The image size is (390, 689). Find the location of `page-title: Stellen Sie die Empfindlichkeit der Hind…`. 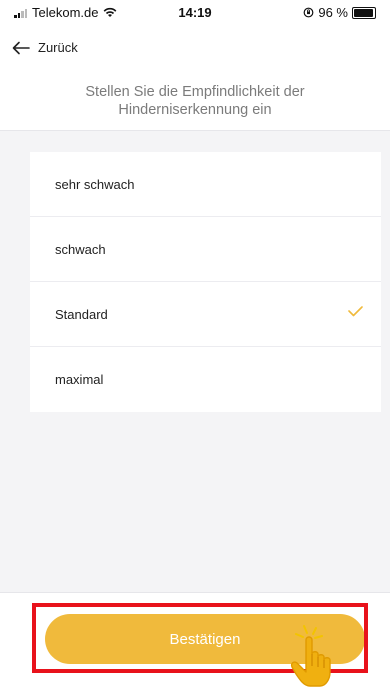

page-title: Stellen Sie die Empfindlichkeit der Hind… is located at coordinates (195, 101).